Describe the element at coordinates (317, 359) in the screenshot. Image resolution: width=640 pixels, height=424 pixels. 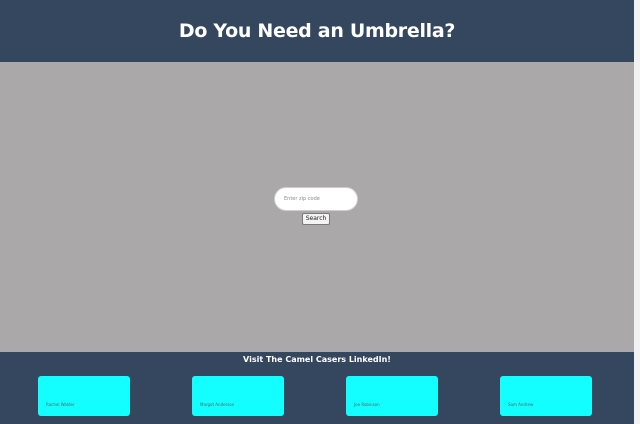
I see `footer-title: Visit The Camel Casers LinkedIn!` at that location.